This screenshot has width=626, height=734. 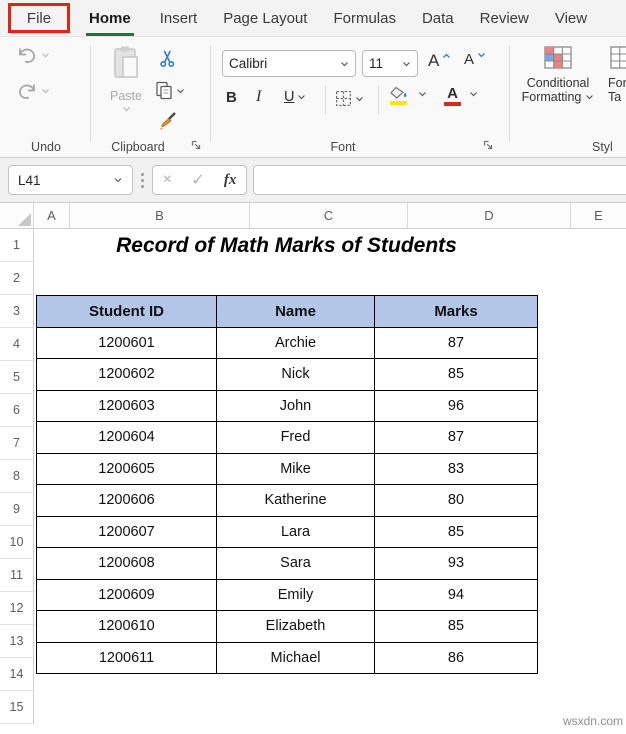 I want to click on tab-review: Review, so click(x=504, y=18).